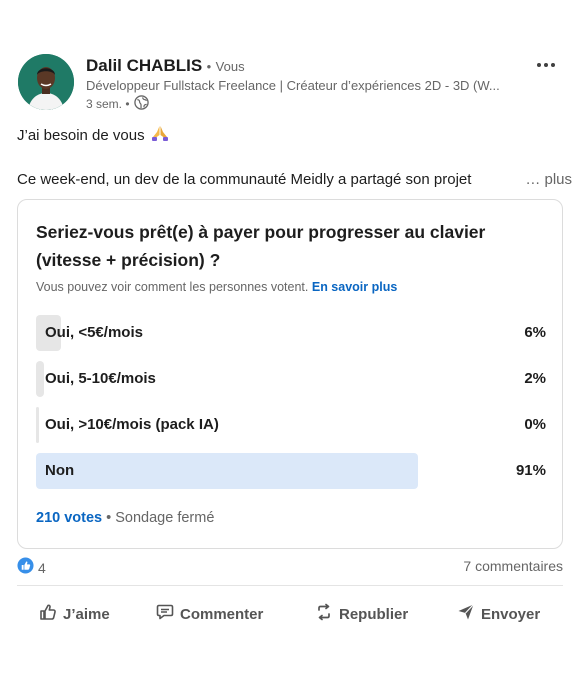 The width and height of the screenshot is (577, 682). I want to click on poll-option: Non 91%, so click(291, 471).